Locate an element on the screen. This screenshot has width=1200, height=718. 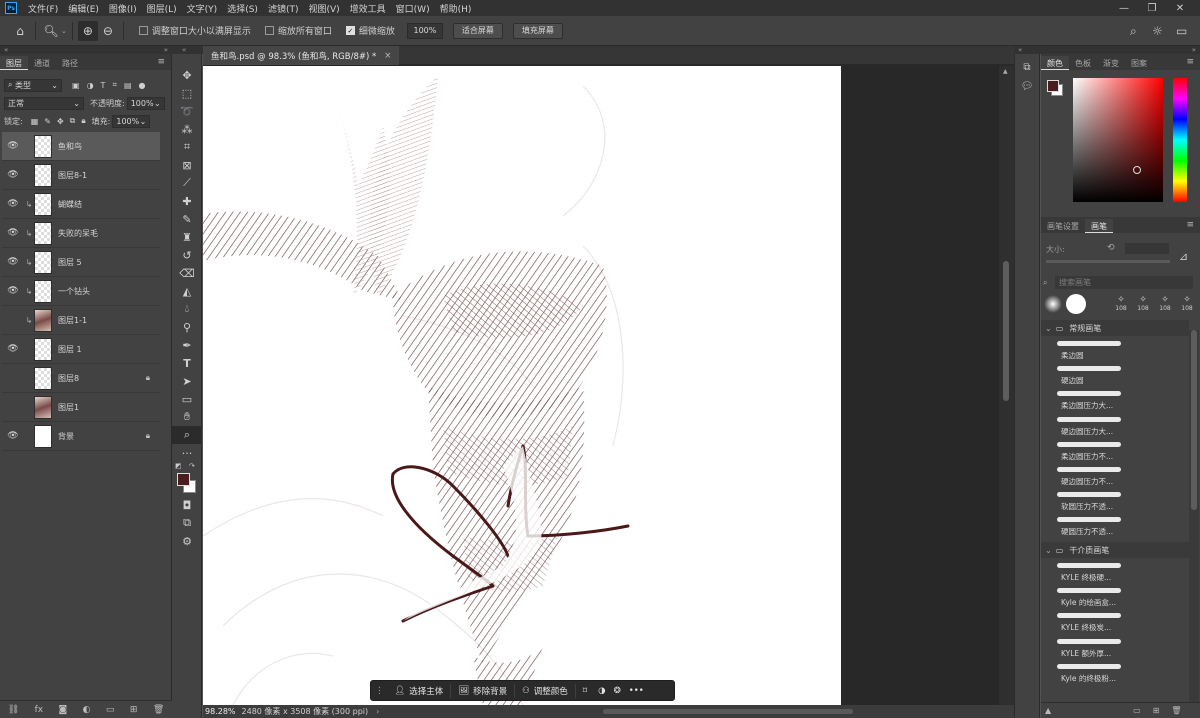
minimize-icon: — is located at coordinates (1124, 8).